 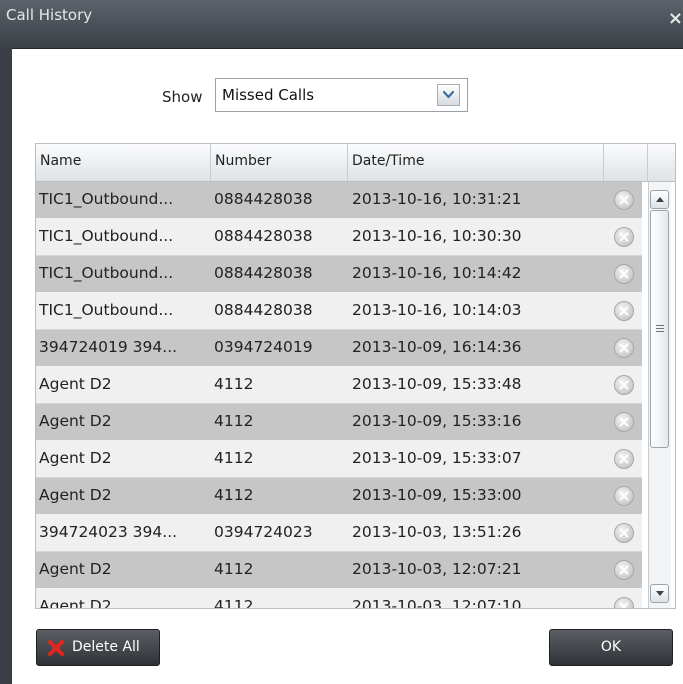 What do you see at coordinates (182, 97) in the screenshot?
I see `show-filter-label: Show` at bounding box center [182, 97].